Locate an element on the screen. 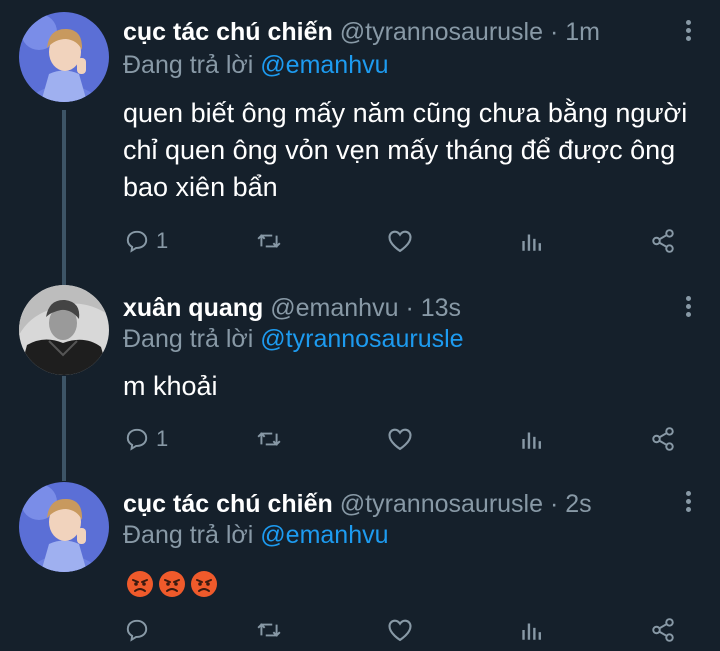  tweet-header: xuân quang @emanhvu · 13s is located at coordinates (292, 308).